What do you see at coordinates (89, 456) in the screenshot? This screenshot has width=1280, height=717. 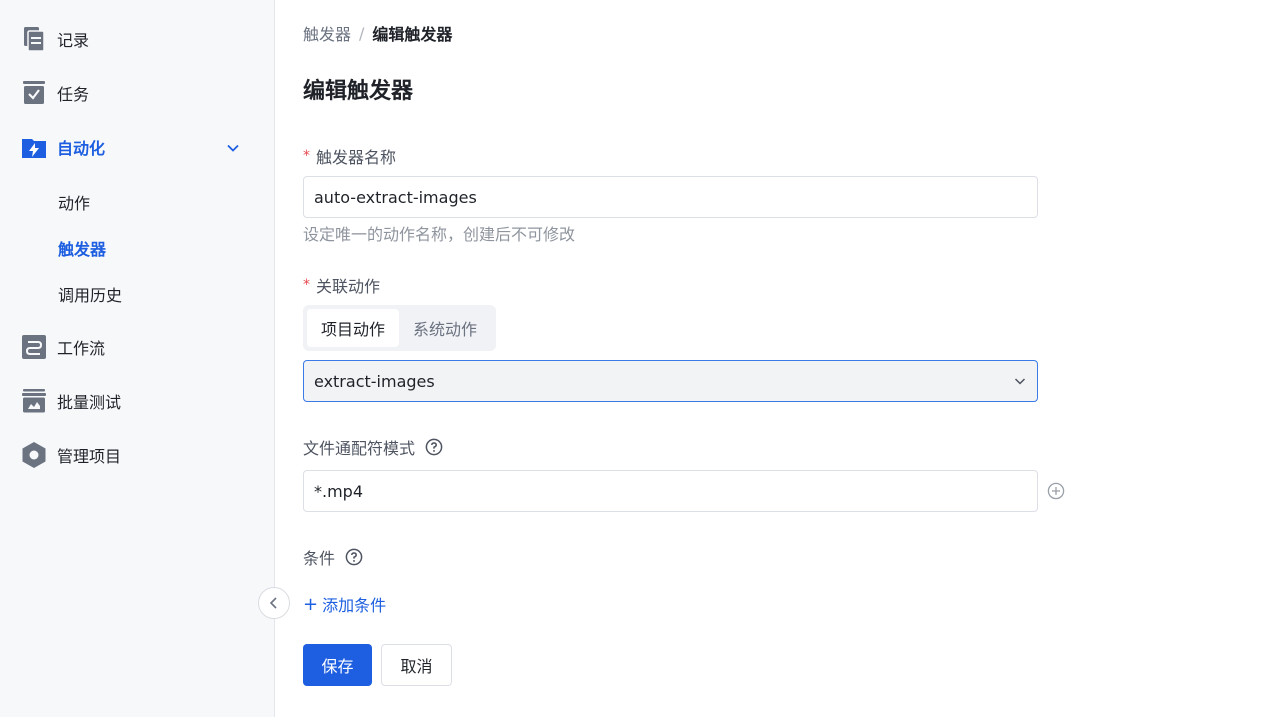 I see `sidebar-item-label: 管理项目` at bounding box center [89, 456].